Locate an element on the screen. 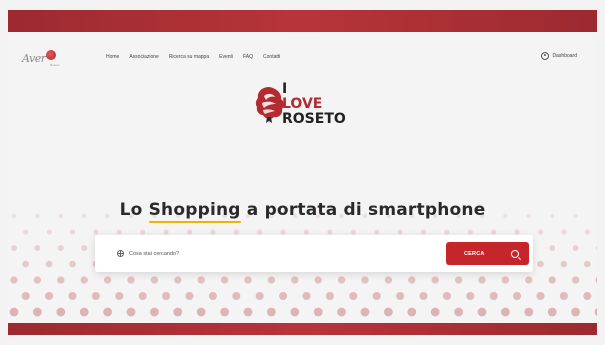  search-button-label: CERCA is located at coordinates (474, 253).